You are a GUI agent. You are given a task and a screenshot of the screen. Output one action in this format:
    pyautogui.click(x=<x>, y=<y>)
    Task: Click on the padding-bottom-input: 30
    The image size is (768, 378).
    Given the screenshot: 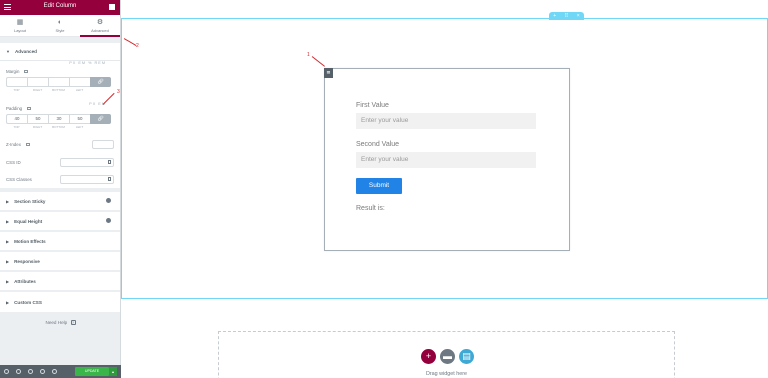 What is the action you would take?
    pyautogui.click(x=58, y=119)
    